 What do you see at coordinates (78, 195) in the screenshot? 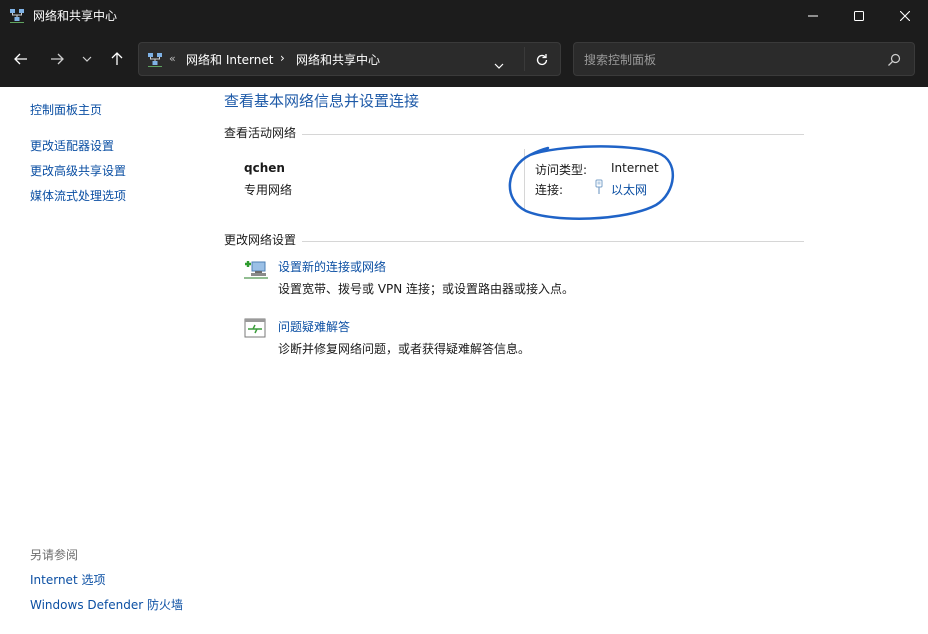
I see `sidebar-item-media-streaming: 媒体流式处理选项` at bounding box center [78, 195].